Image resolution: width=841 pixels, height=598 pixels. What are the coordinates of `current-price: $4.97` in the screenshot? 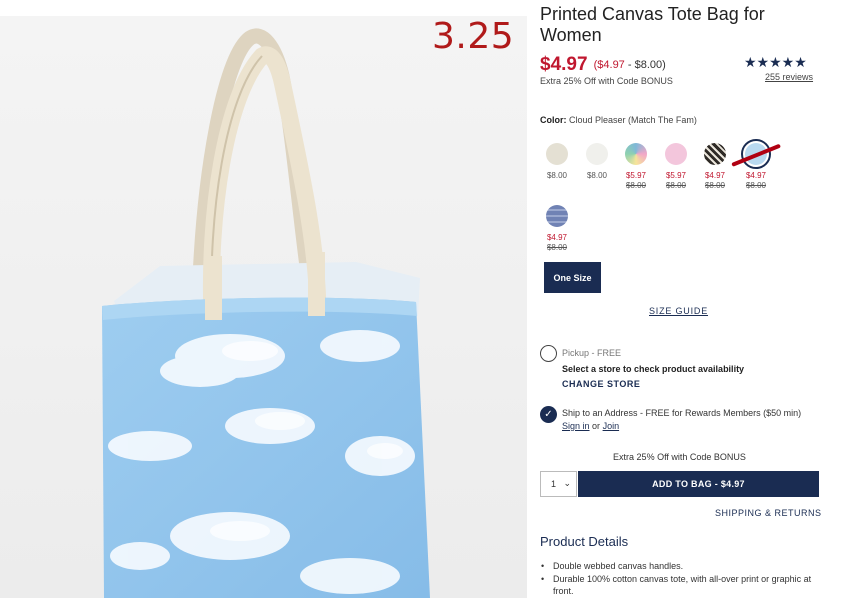 It's located at (564, 64).